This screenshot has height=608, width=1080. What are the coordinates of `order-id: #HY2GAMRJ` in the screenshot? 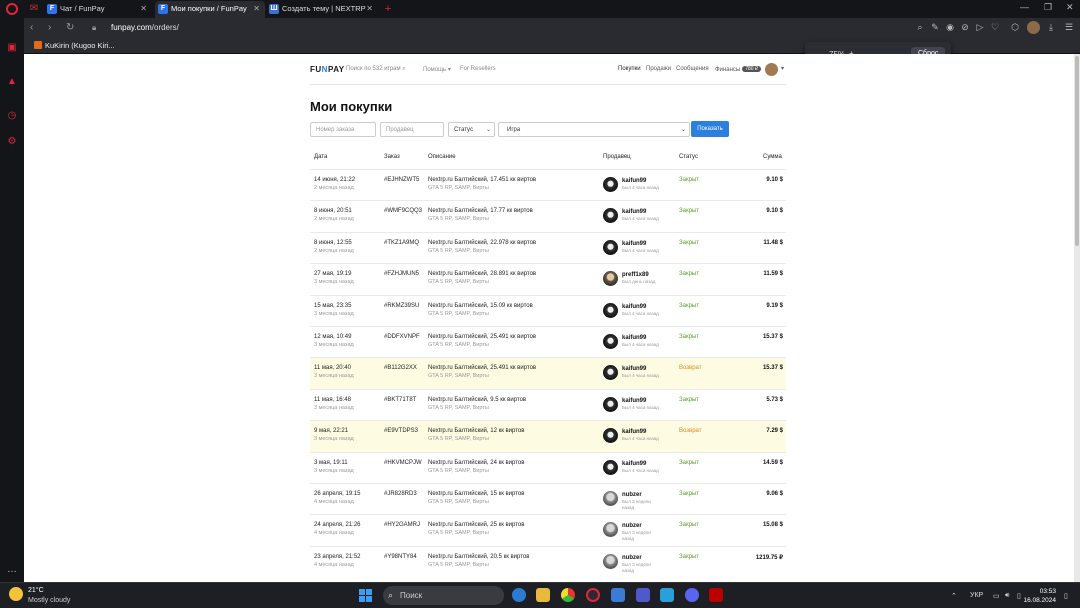 It's located at (402, 525).